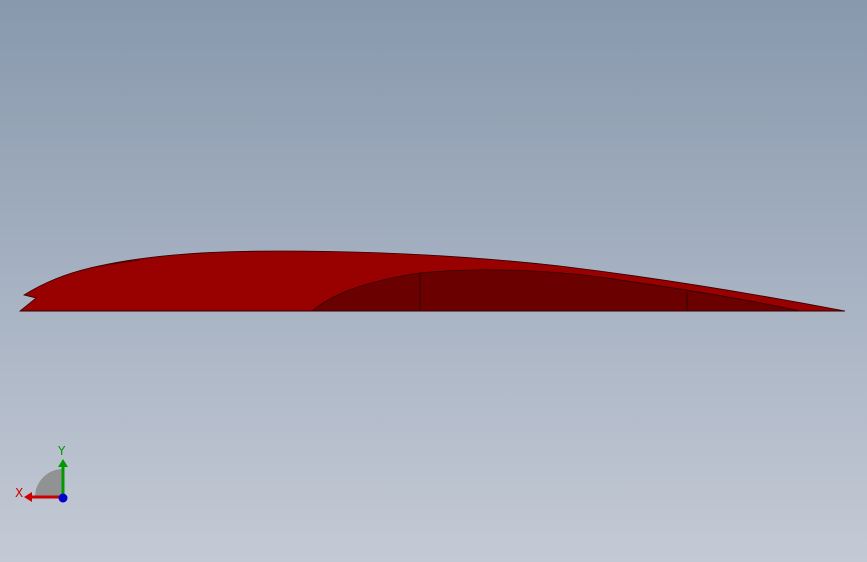 This screenshot has height=562, width=867. I want to click on y-axis-arrowhead-icon, so click(63, 463).